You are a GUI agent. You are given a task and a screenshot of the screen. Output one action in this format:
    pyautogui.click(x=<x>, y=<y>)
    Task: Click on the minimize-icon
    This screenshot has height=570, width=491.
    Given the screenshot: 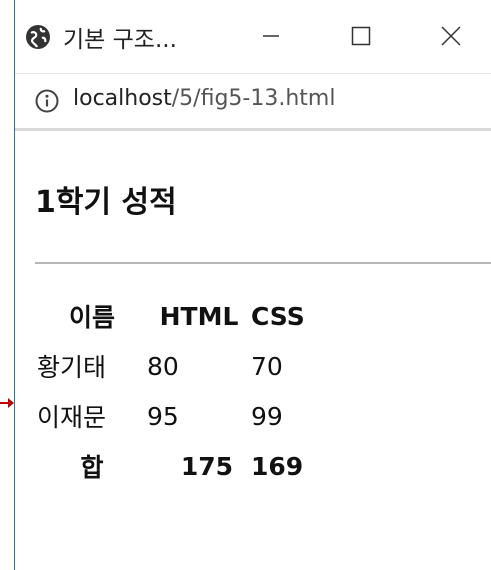 What is the action you would take?
    pyautogui.click(x=271, y=36)
    